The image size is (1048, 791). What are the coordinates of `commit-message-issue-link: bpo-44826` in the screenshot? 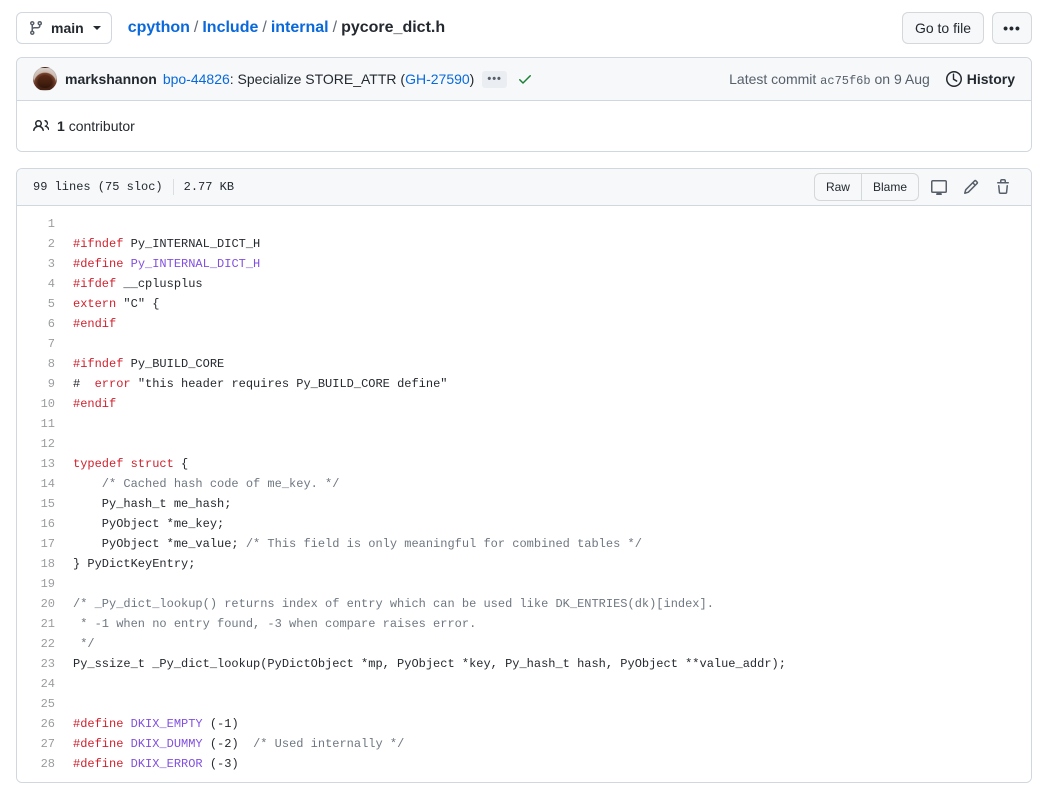 It's located at (196, 79).